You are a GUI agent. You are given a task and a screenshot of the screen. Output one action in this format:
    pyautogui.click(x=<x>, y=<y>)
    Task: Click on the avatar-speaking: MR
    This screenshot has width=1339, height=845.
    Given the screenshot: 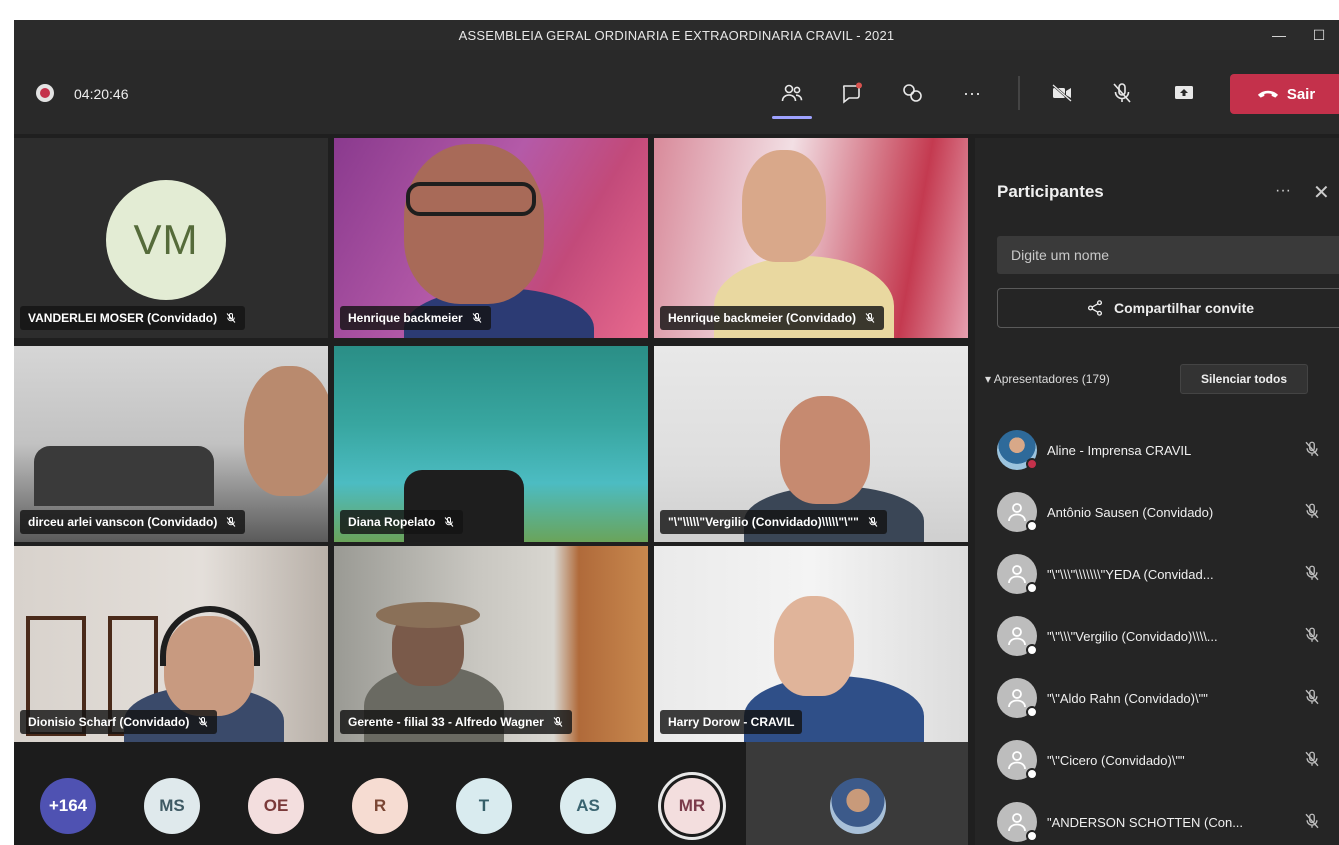 What is the action you would take?
    pyautogui.click(x=692, y=806)
    